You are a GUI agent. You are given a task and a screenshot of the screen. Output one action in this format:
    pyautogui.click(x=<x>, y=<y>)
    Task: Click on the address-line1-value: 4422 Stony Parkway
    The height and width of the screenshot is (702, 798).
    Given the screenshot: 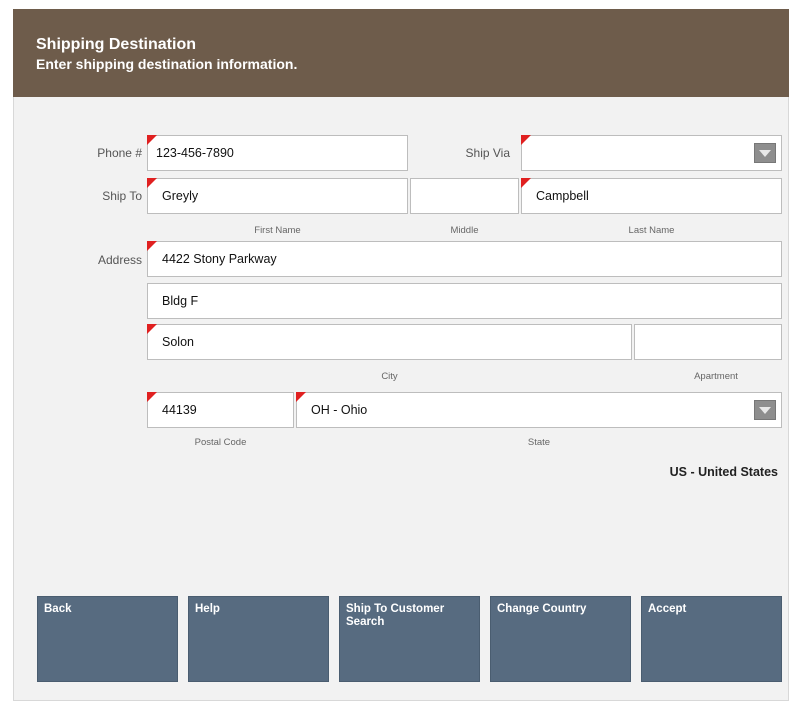 What is the action you would take?
    pyautogui.click(x=219, y=259)
    